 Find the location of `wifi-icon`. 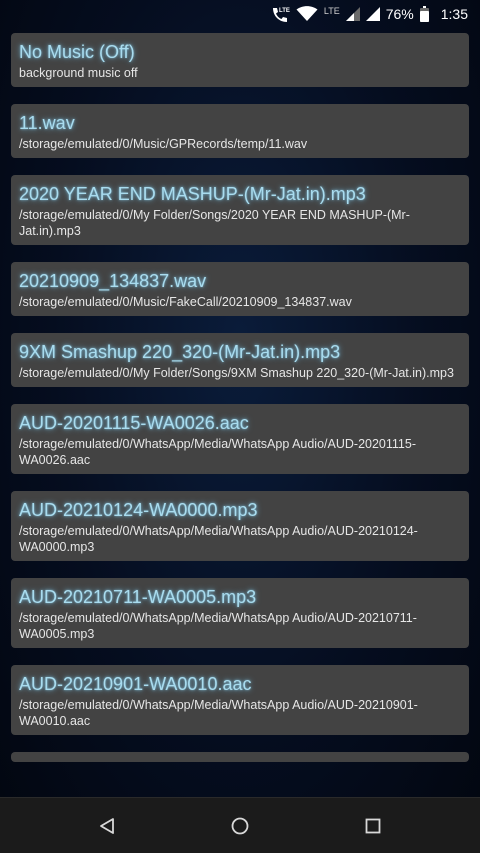

wifi-icon is located at coordinates (307, 14).